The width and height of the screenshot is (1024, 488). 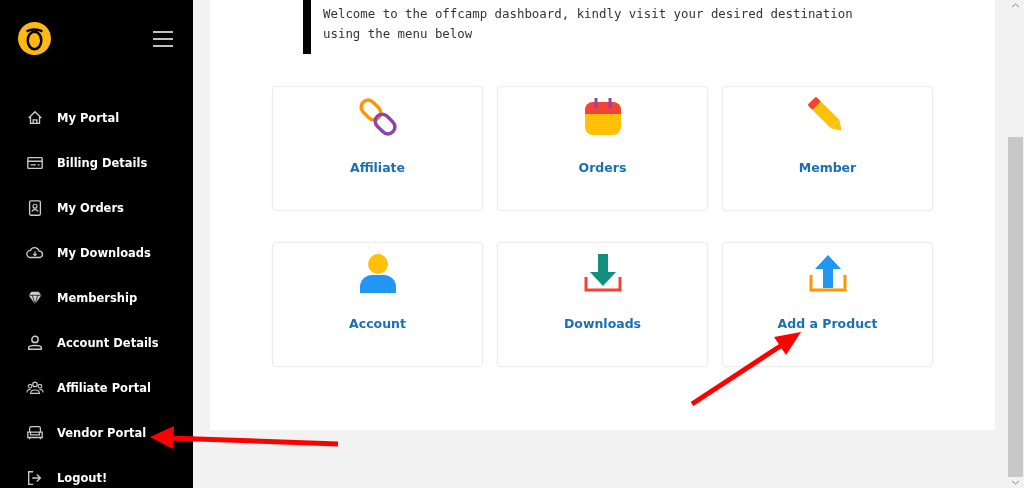 What do you see at coordinates (377, 117) in the screenshot?
I see `link-icon` at bounding box center [377, 117].